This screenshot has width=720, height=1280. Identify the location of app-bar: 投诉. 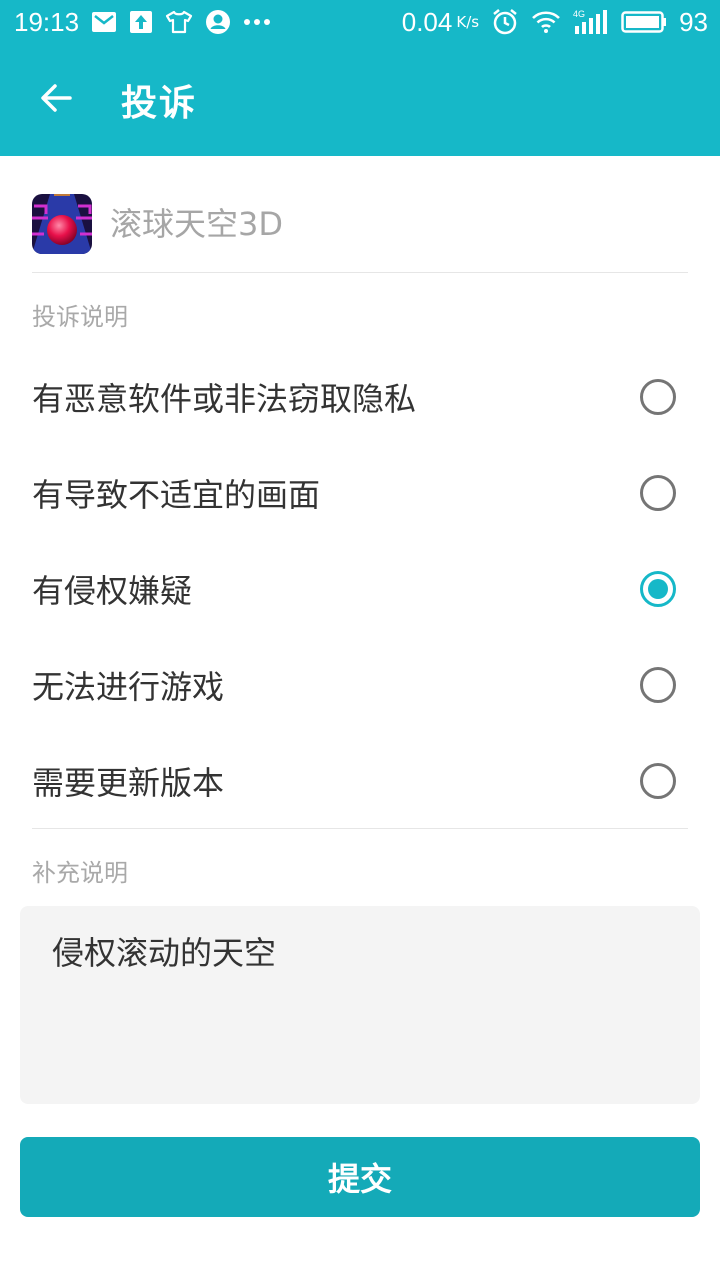
(360, 100).